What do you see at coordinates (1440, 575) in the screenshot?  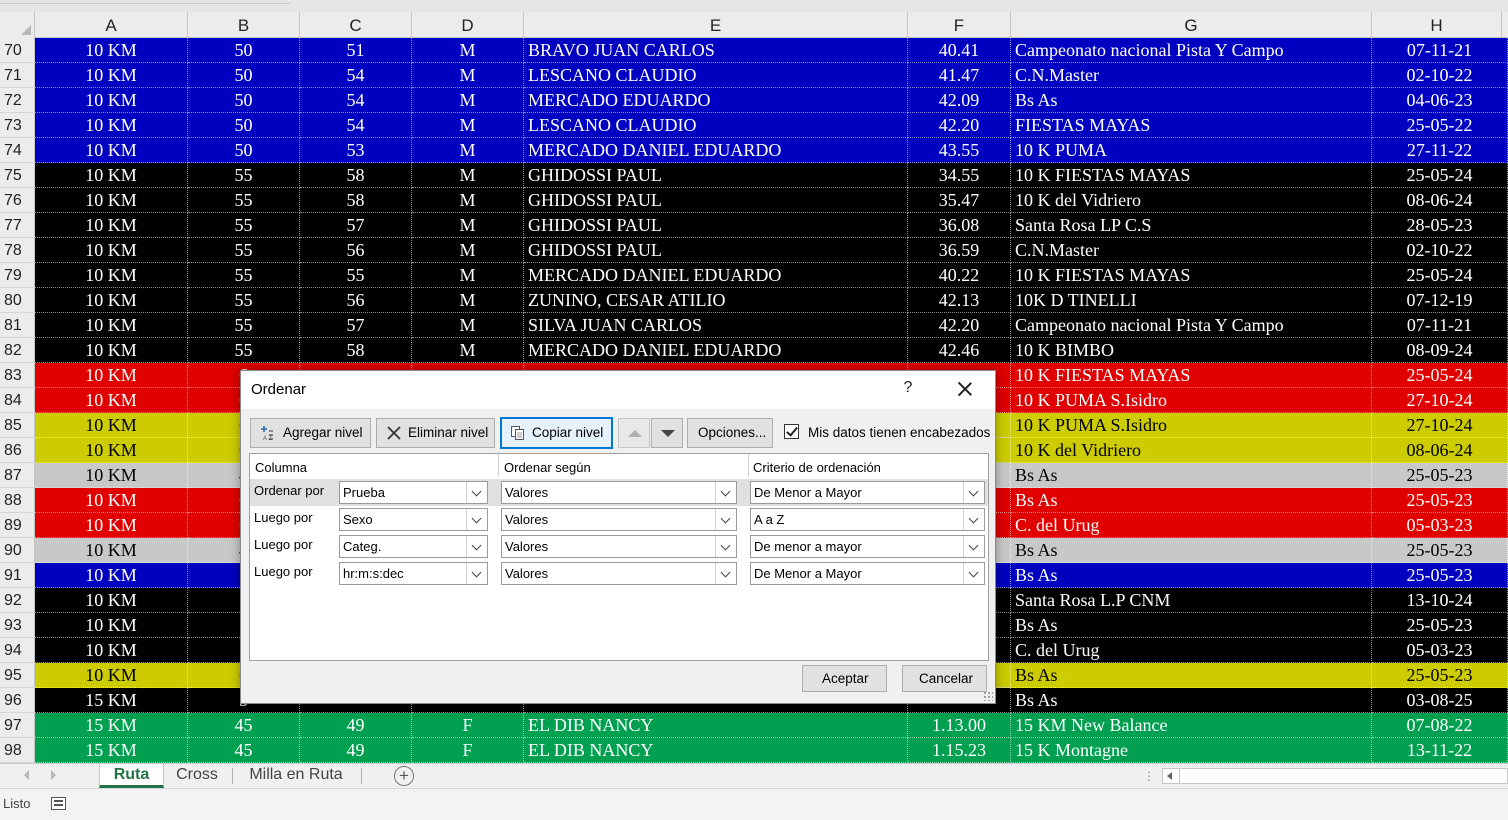 I see `cell-fecha: 25-05-23` at bounding box center [1440, 575].